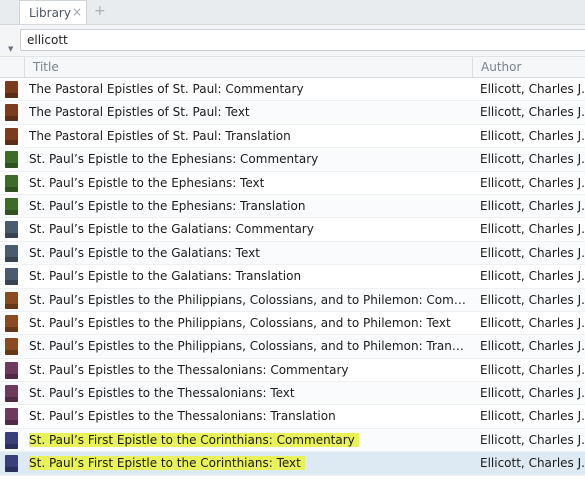 This screenshot has width=585, height=501. I want to click on column-header-title: Title, so click(248, 67).